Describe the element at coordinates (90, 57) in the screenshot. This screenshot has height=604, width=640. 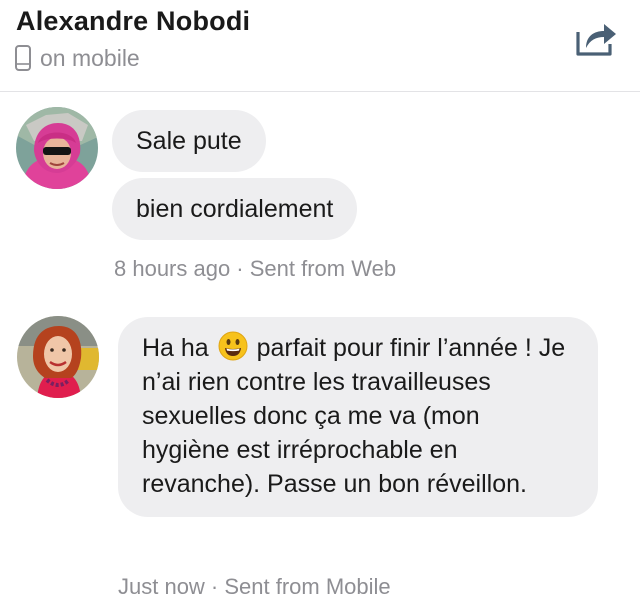
I see `presence-text: on mobile` at that location.